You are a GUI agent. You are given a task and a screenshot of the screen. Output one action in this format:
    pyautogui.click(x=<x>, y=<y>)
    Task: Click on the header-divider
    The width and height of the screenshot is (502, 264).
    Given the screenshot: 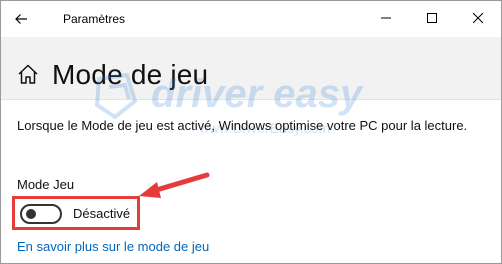 What is the action you would take?
    pyautogui.click(x=251, y=99)
    